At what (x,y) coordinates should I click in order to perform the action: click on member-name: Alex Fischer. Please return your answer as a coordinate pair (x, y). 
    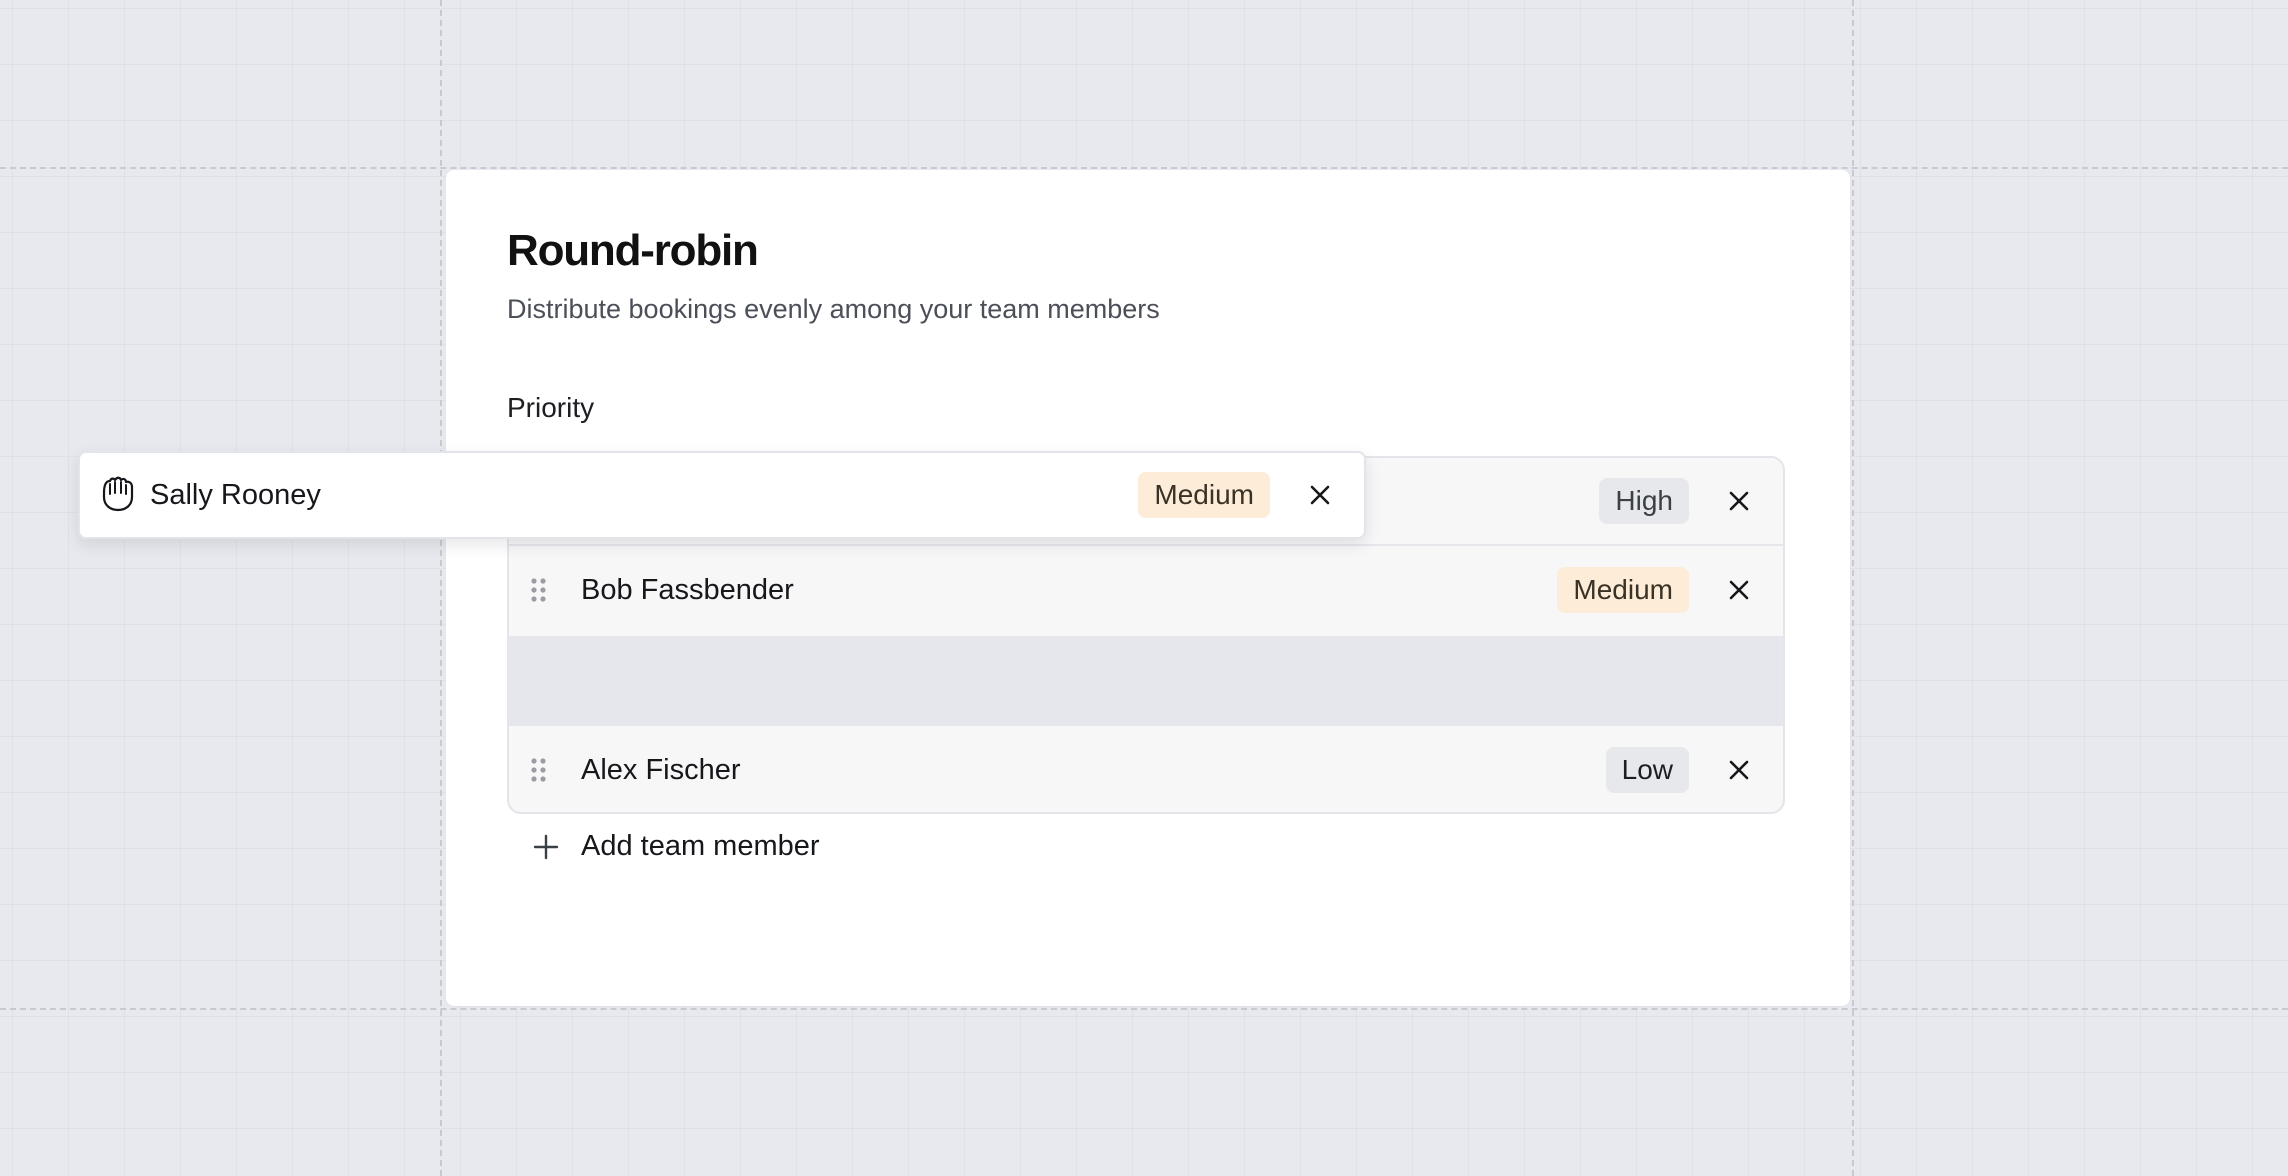
    Looking at the image, I should click on (661, 769).